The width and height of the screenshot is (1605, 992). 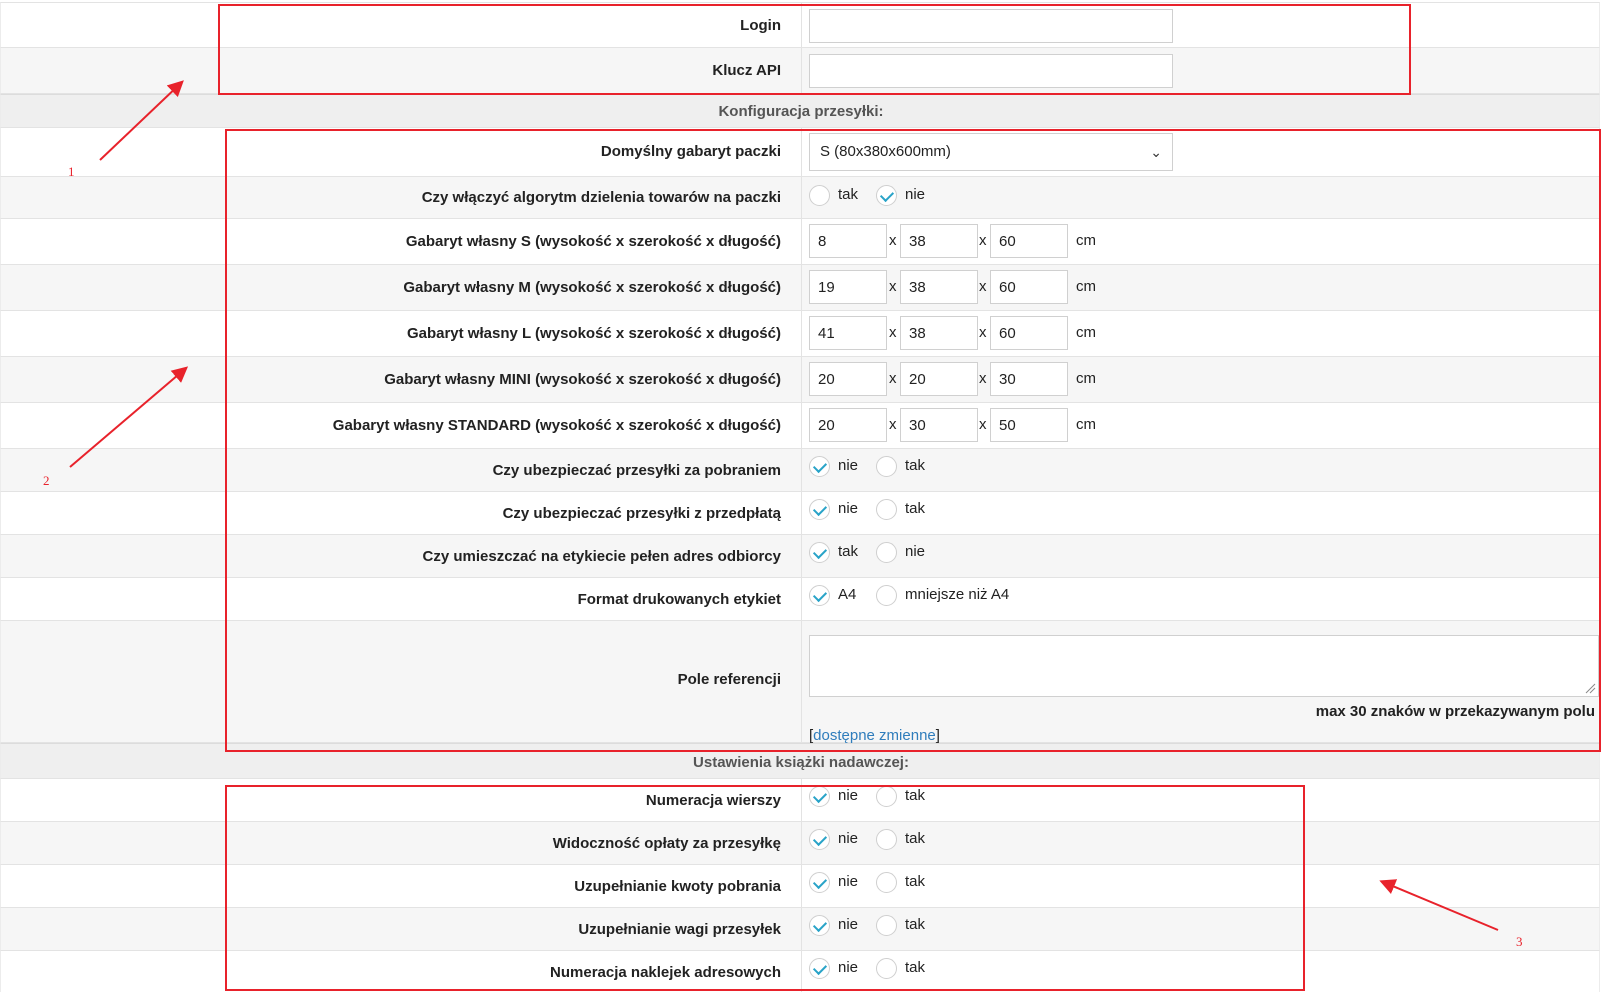 I want to click on annotation-number-1: 1, so click(x=71, y=171).